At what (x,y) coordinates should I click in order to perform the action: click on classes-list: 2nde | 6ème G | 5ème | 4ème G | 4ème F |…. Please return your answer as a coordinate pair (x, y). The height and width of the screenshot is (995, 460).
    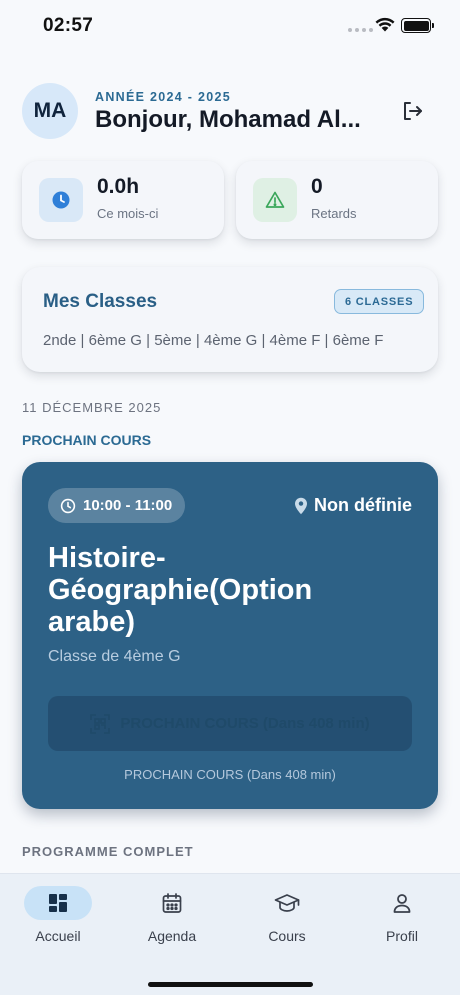
    Looking at the image, I should click on (213, 340).